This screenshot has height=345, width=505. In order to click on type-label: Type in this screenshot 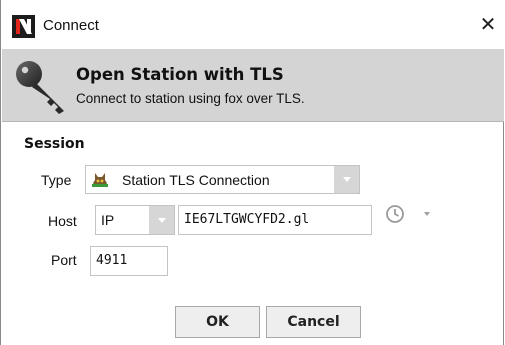, I will do `click(56, 180)`.